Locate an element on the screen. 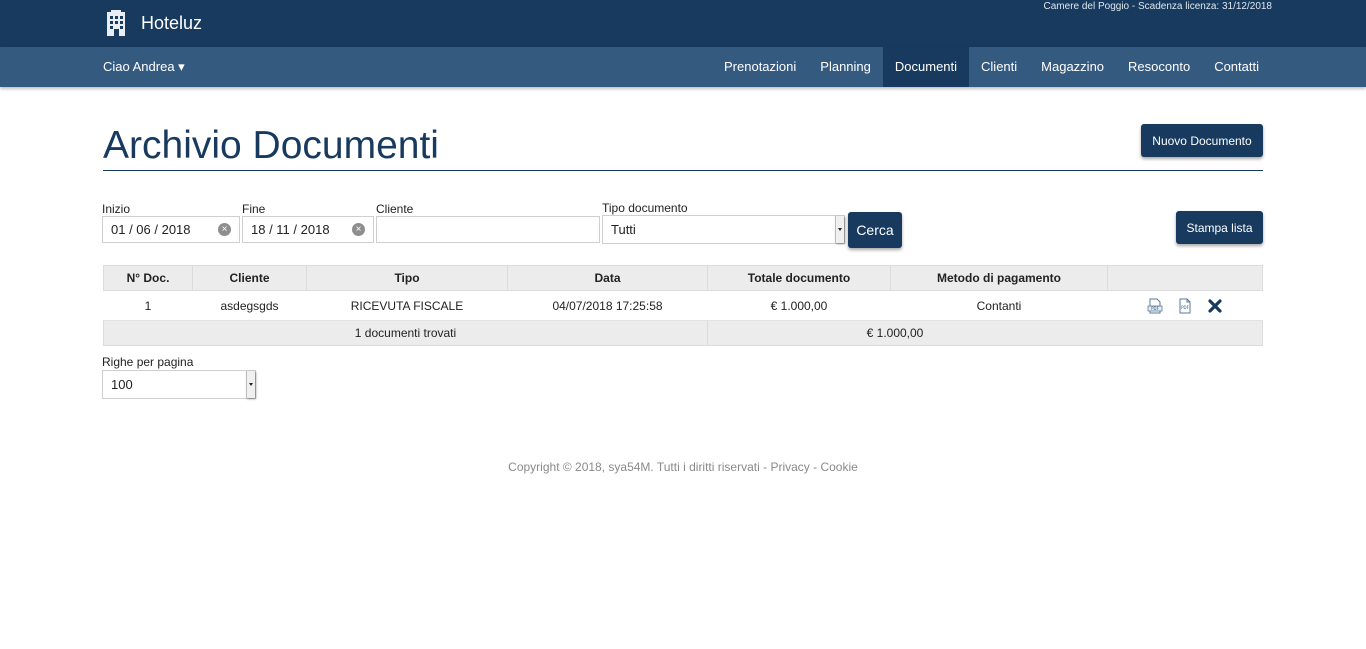  pdf-preview-icon: PDF is located at coordinates (1155, 306).